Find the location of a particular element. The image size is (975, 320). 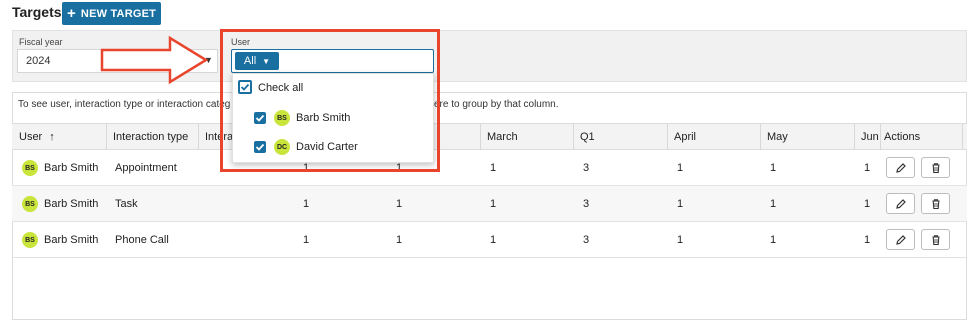

row-interaction-type: Phone Call is located at coordinates (142, 240).